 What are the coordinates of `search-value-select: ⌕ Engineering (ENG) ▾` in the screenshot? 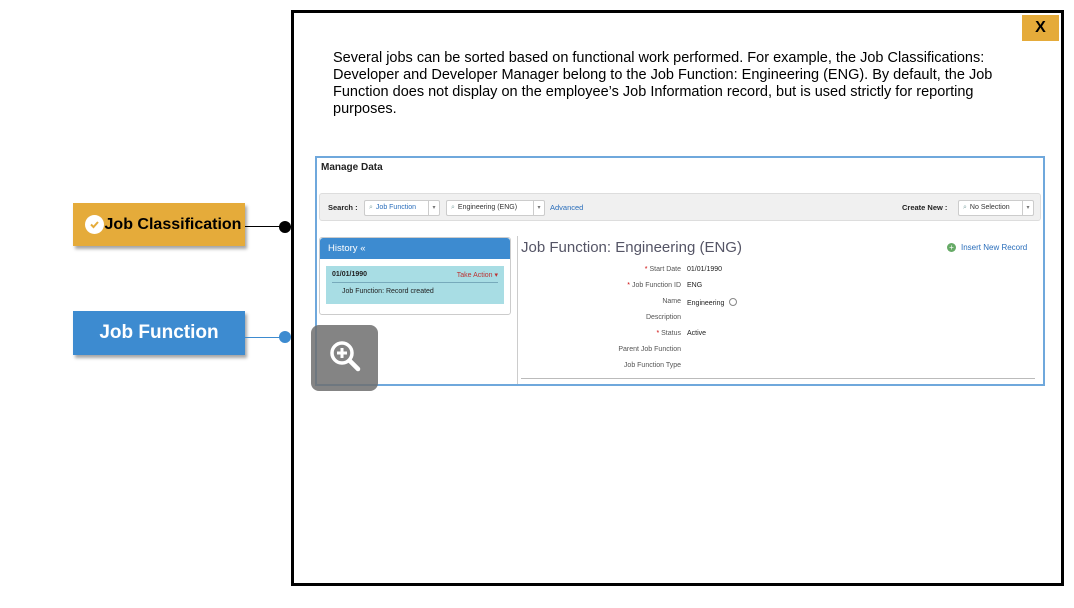 It's located at (495, 208).